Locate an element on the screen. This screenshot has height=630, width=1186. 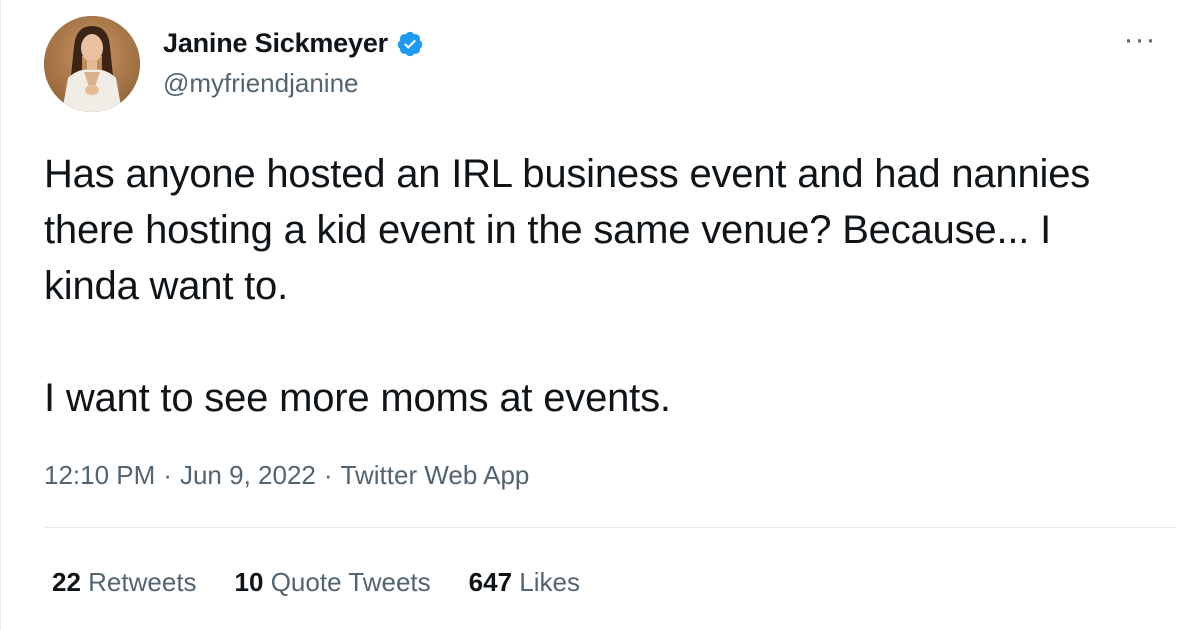
engagement-stats: 22 Retweets 10 Quote Tweets 647 Likes is located at coordinates (316, 582).